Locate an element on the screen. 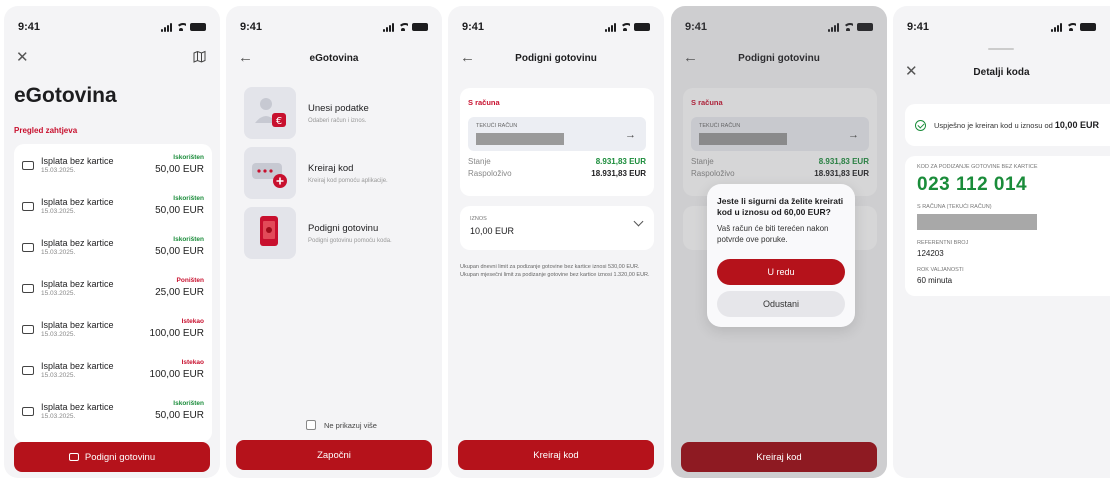 This screenshot has width=1110, height=483. amount-label: IZNOS is located at coordinates (478, 219).